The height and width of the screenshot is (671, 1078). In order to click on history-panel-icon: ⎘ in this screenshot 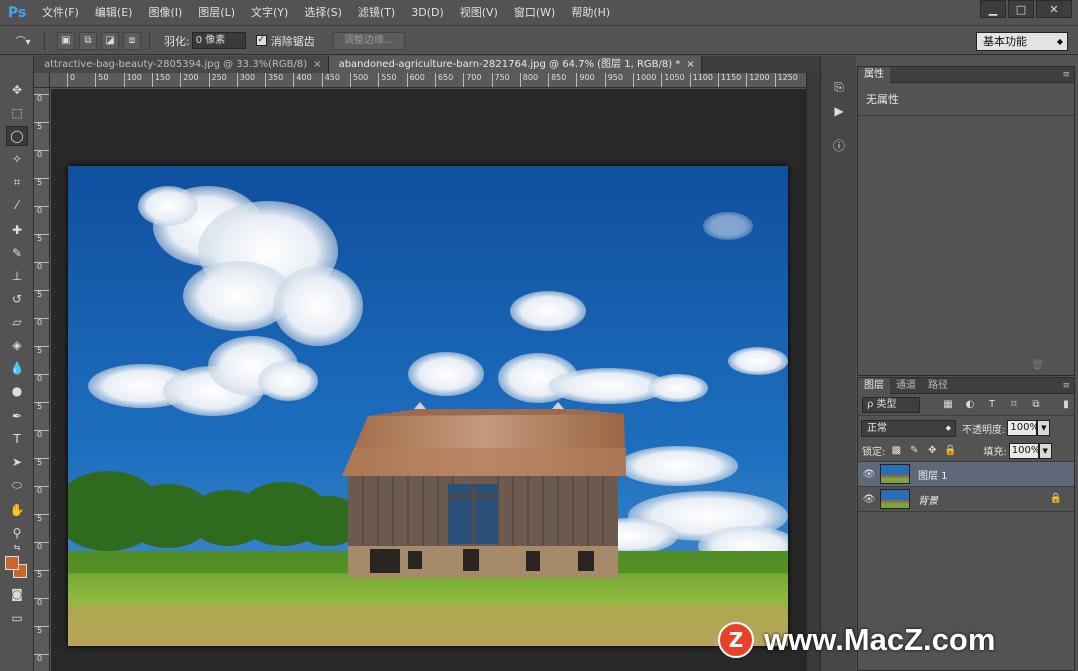, I will do `click(839, 87)`.